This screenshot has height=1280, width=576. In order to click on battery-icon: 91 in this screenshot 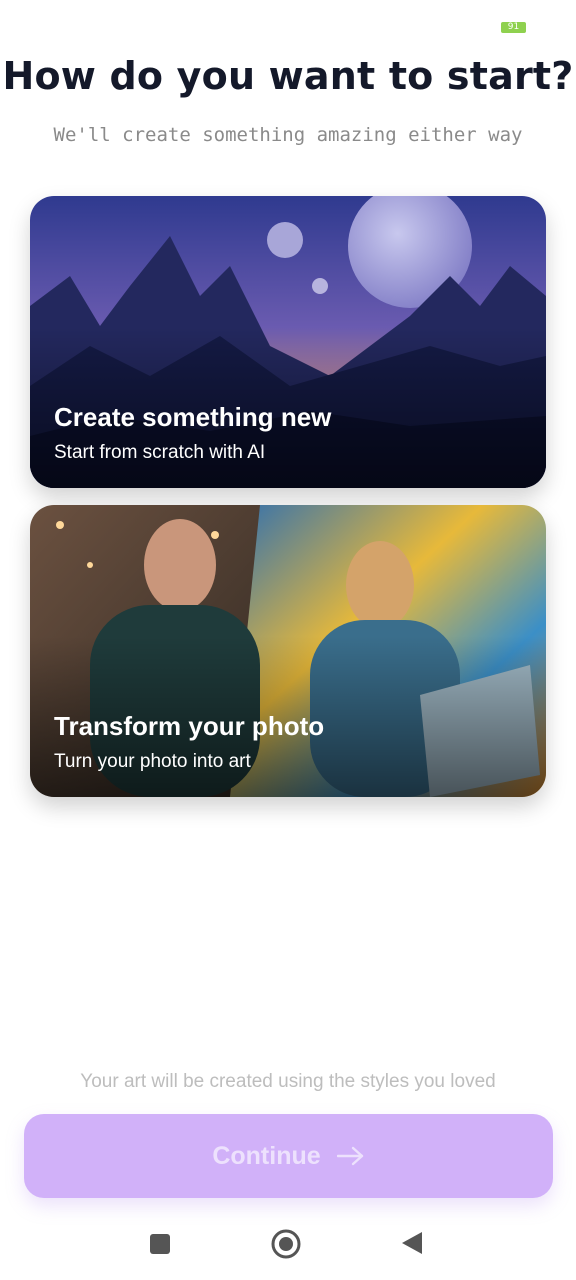, I will do `click(513, 27)`.